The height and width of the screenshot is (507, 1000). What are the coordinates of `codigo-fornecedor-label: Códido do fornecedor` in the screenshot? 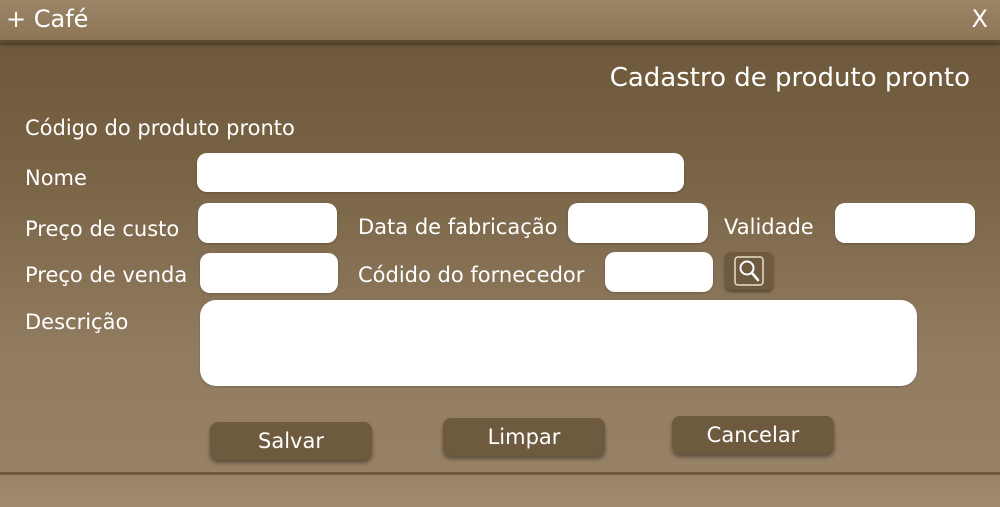 It's located at (471, 275).